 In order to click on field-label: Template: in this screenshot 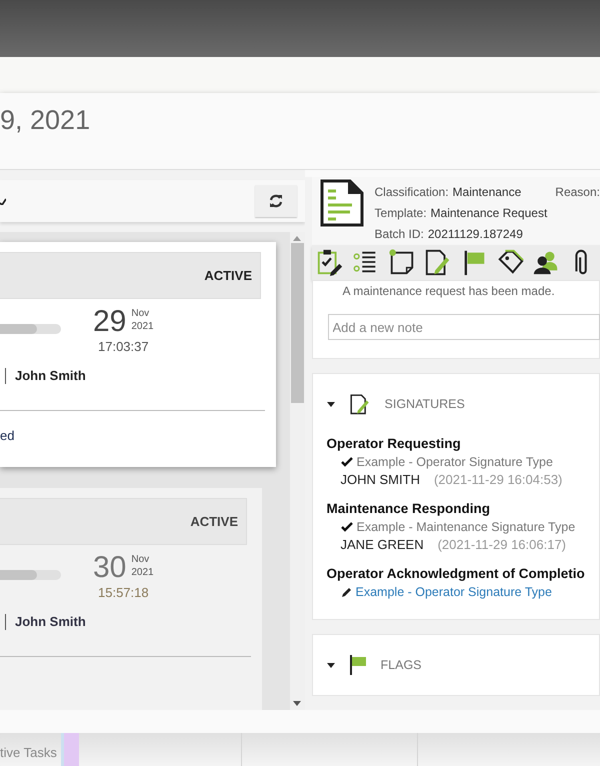, I will do `click(400, 213)`.